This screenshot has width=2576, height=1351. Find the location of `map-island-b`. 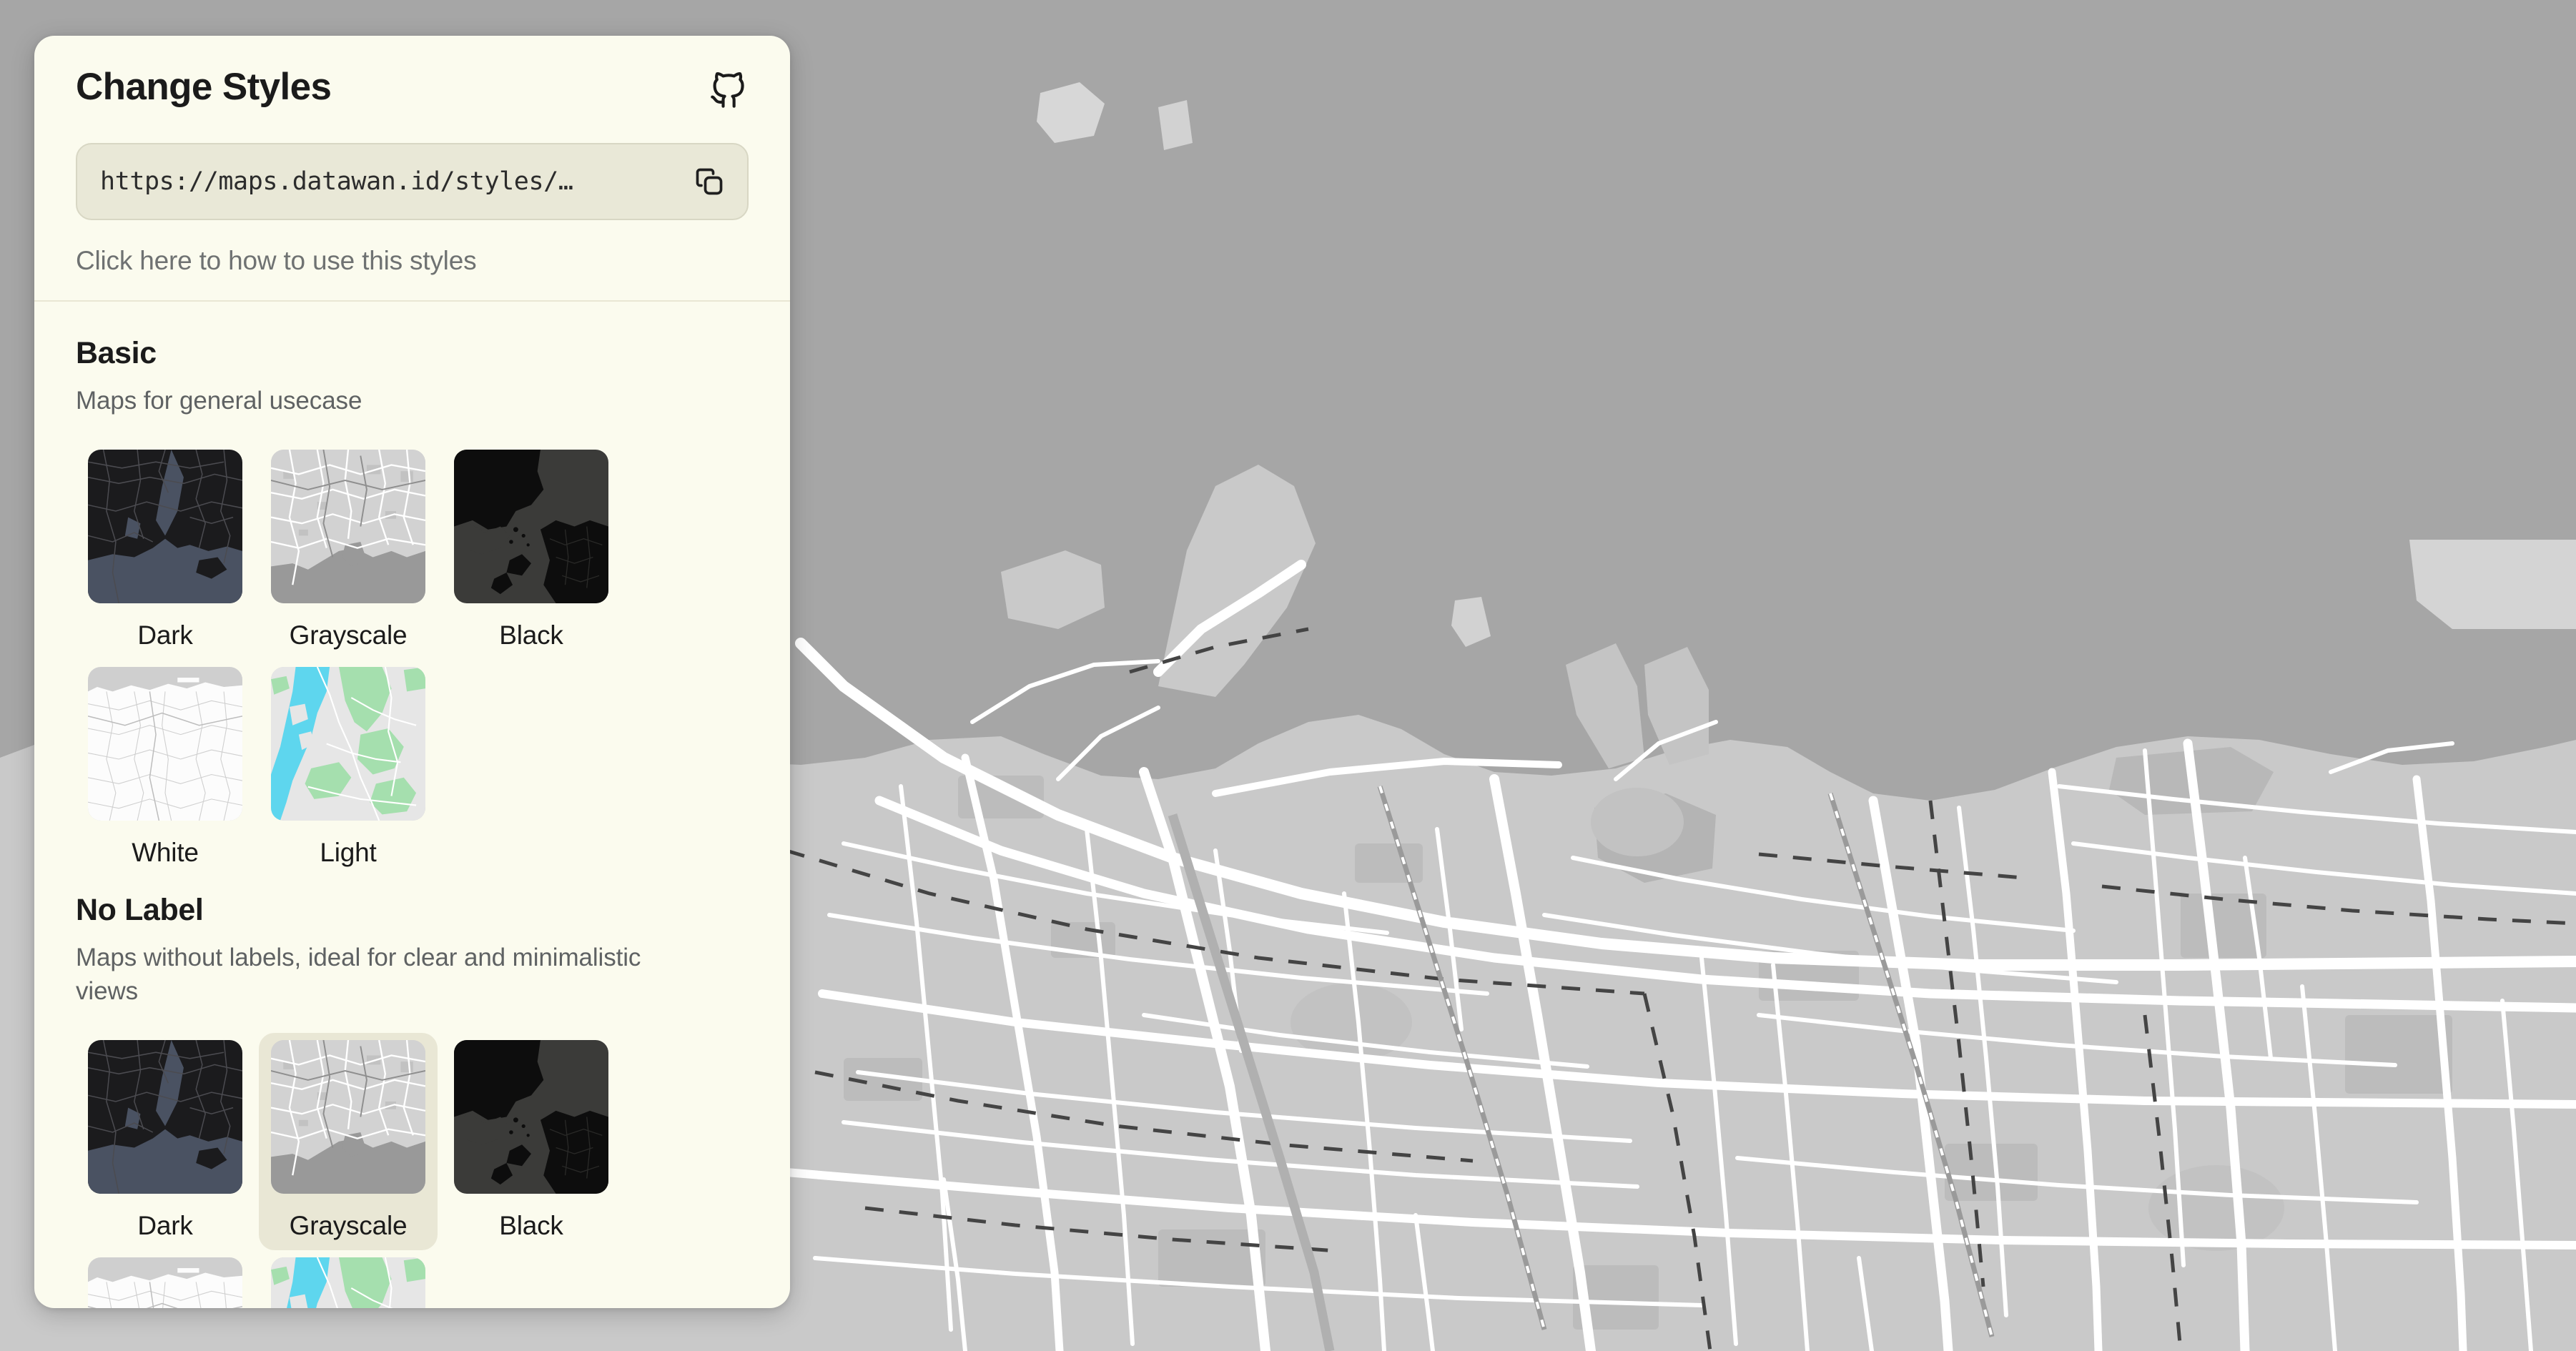

map-island-b is located at coordinates (1175, 125).